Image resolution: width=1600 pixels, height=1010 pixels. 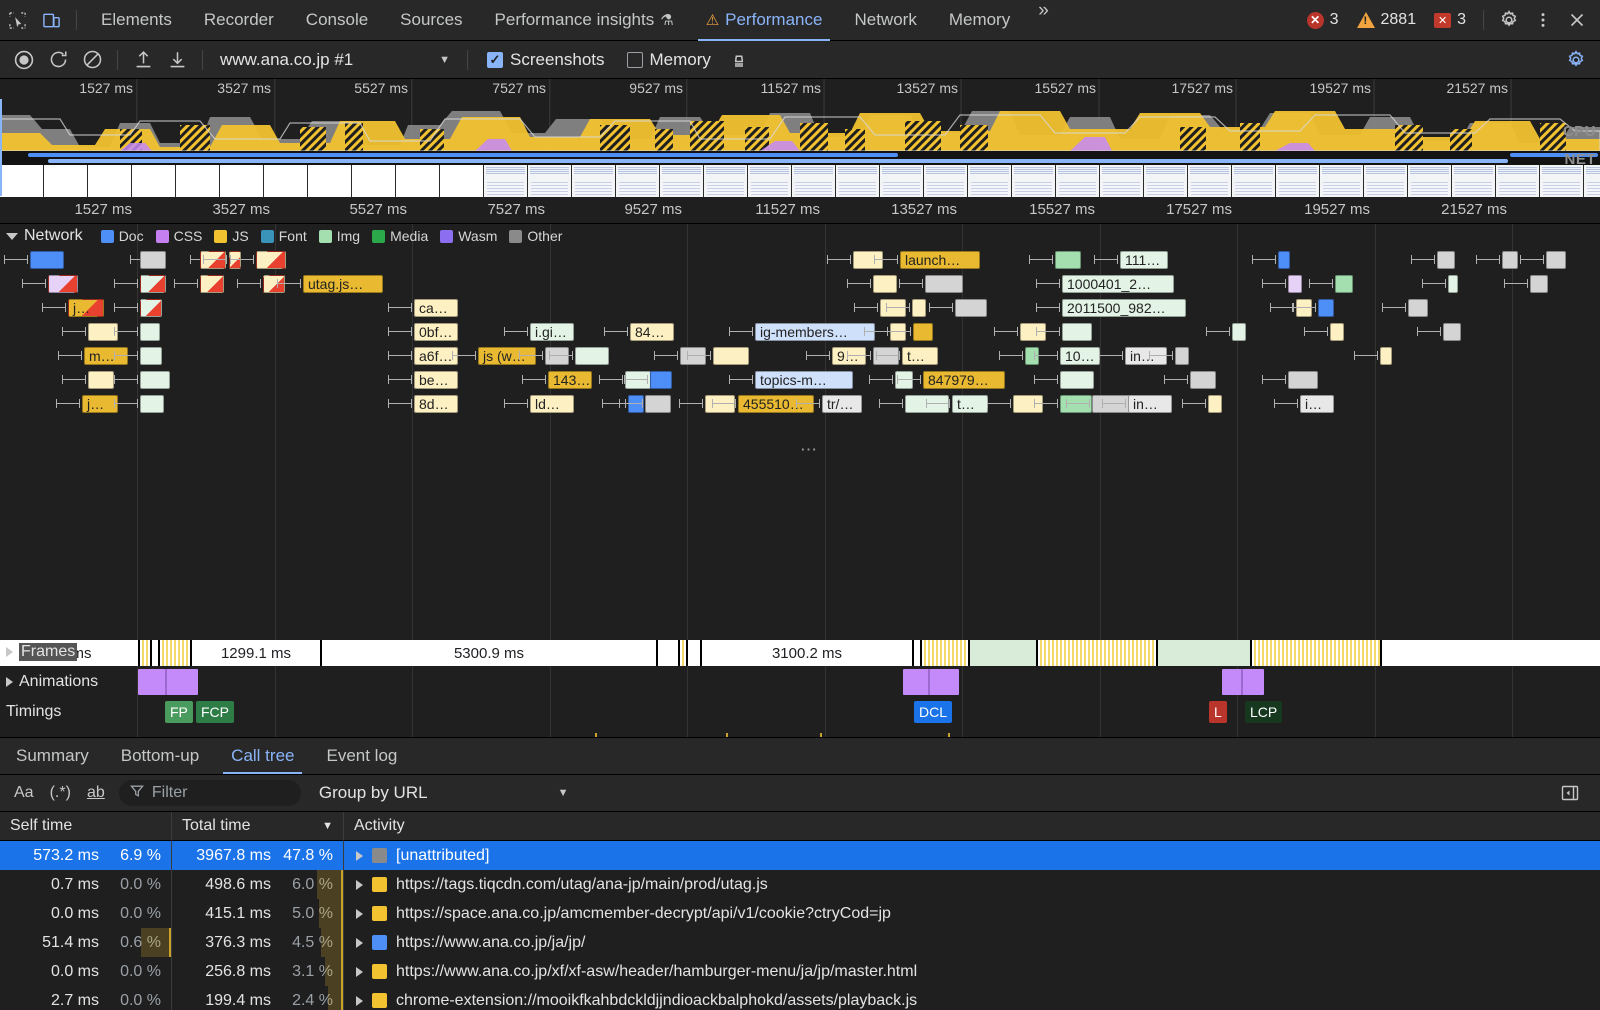 I want to click on warning-counter: 2881, so click(x=1387, y=20).